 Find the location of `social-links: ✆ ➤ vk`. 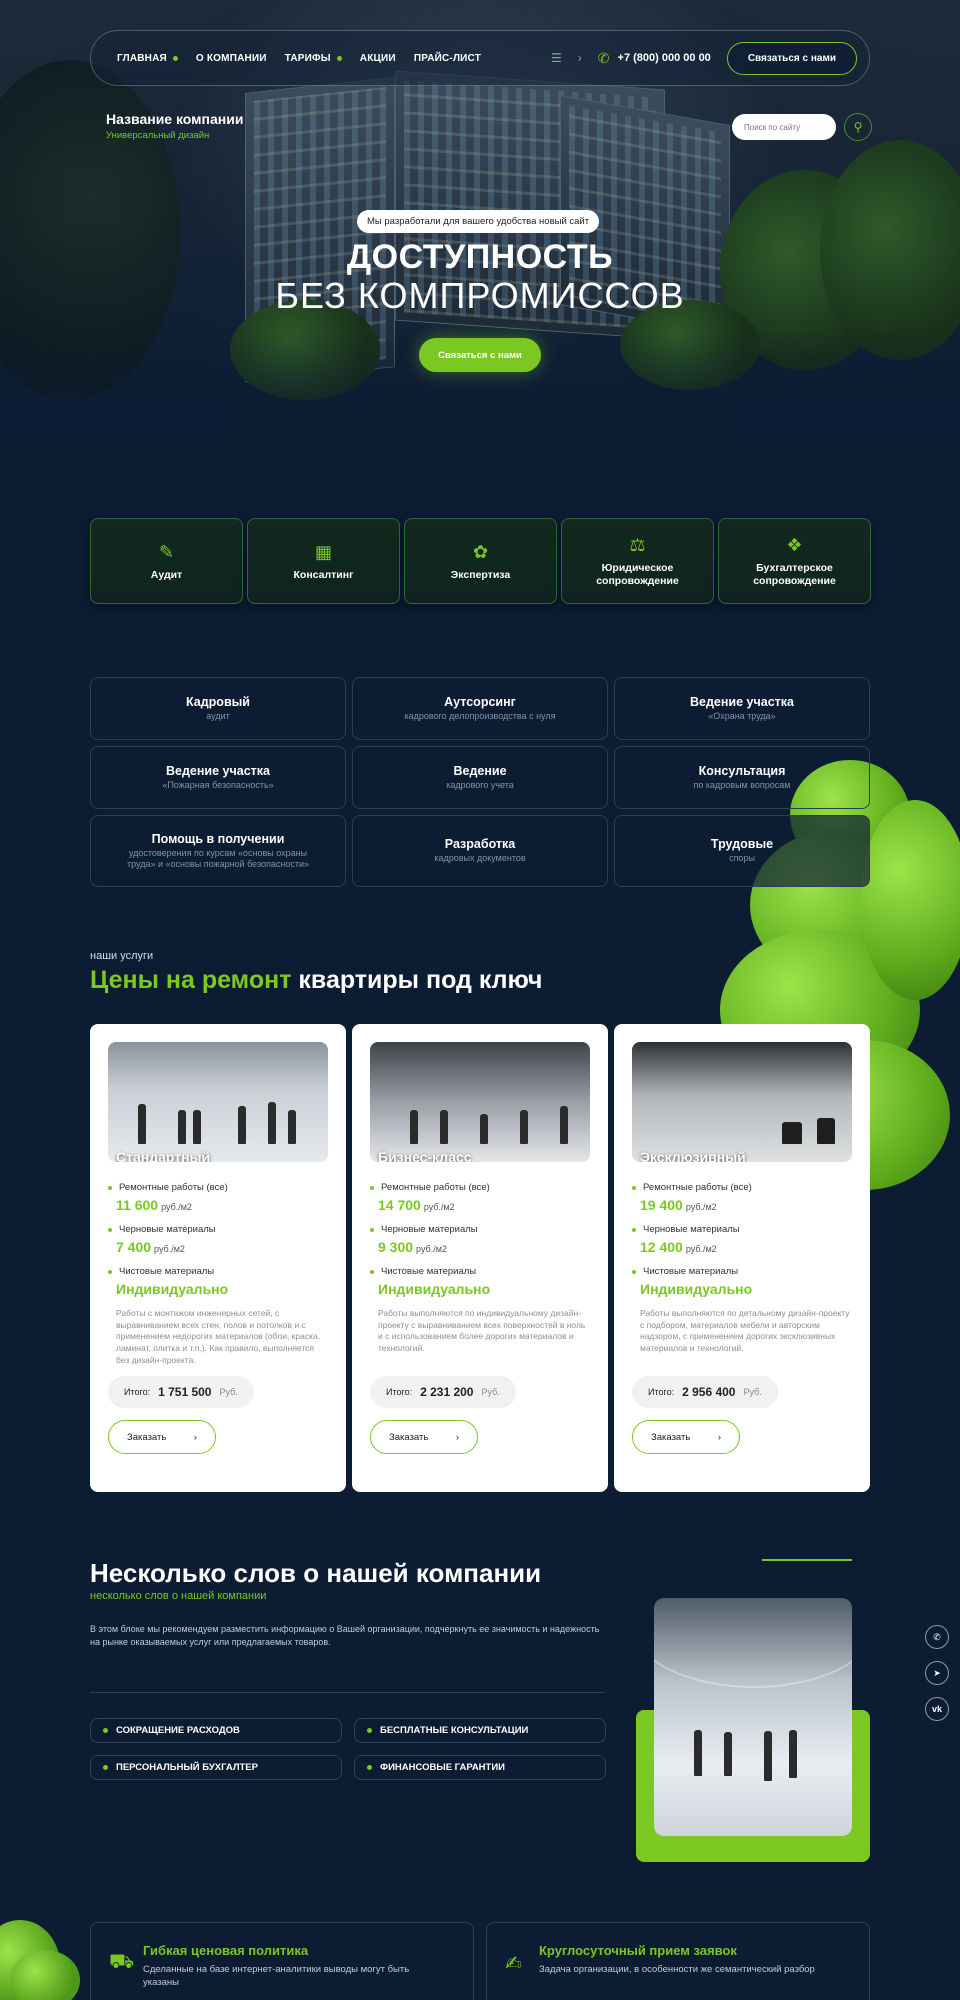

social-links: ✆ ➤ vk is located at coordinates (937, 1673).